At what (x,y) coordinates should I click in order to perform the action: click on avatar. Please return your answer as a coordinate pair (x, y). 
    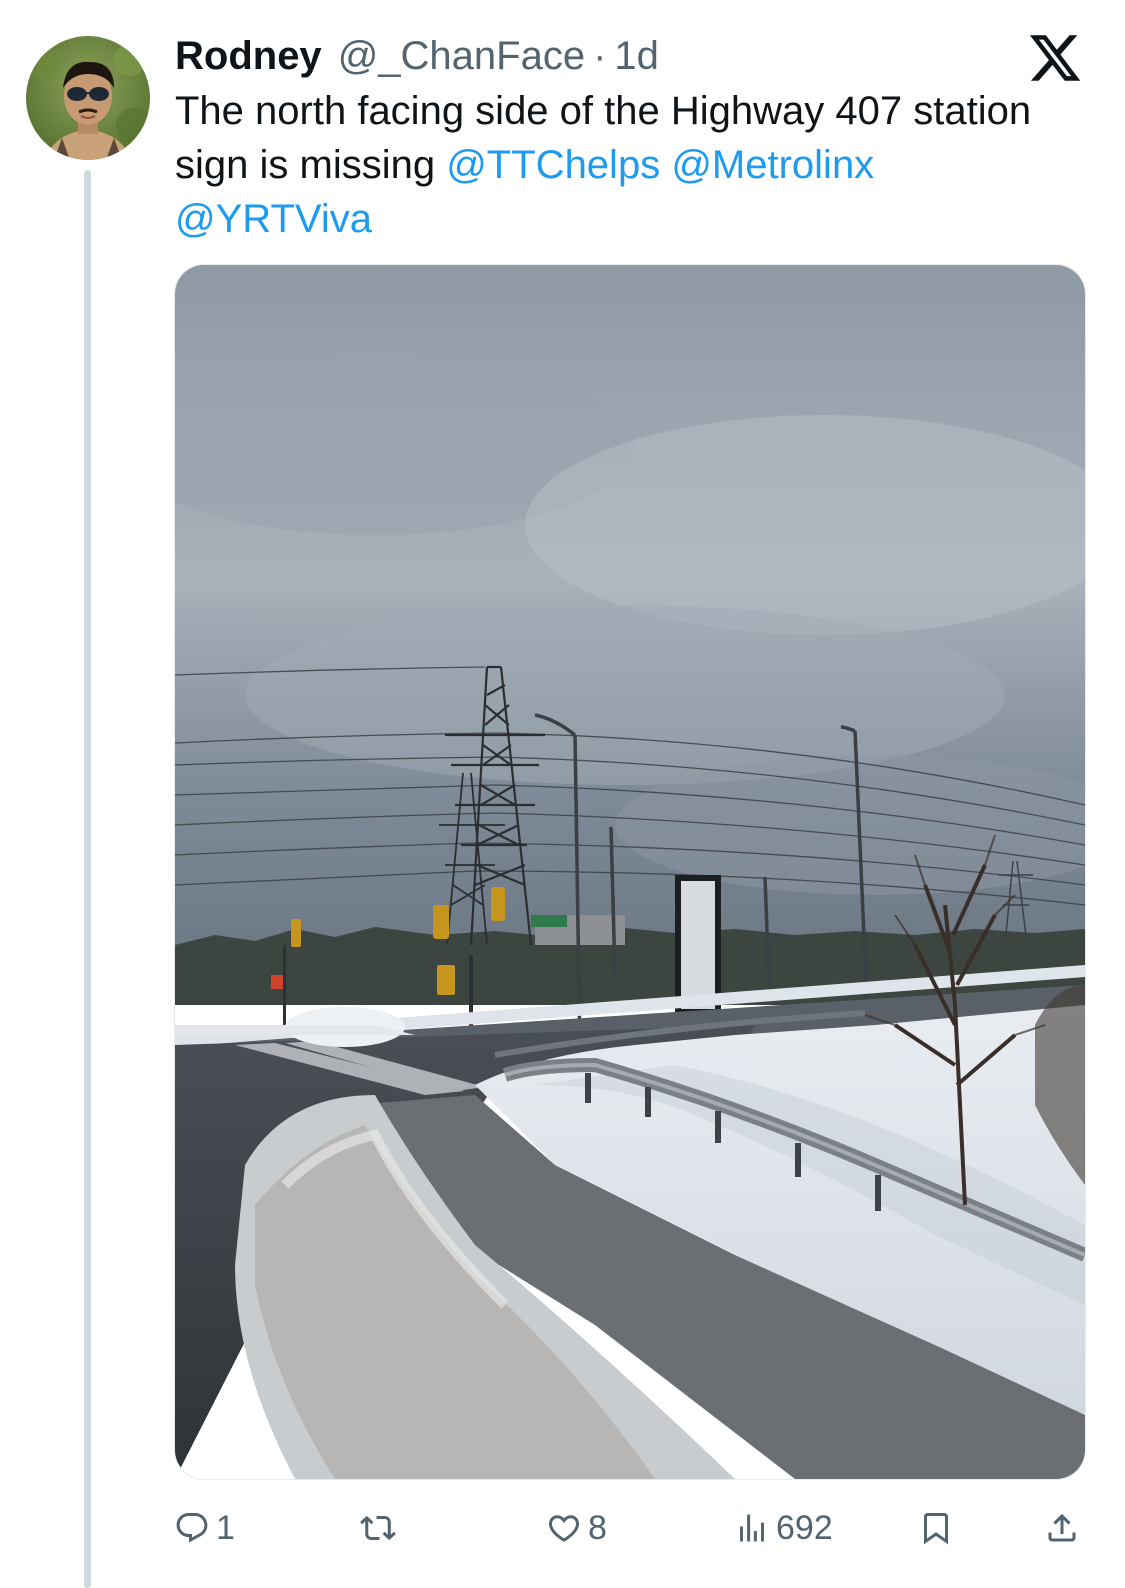
    Looking at the image, I should click on (88, 98).